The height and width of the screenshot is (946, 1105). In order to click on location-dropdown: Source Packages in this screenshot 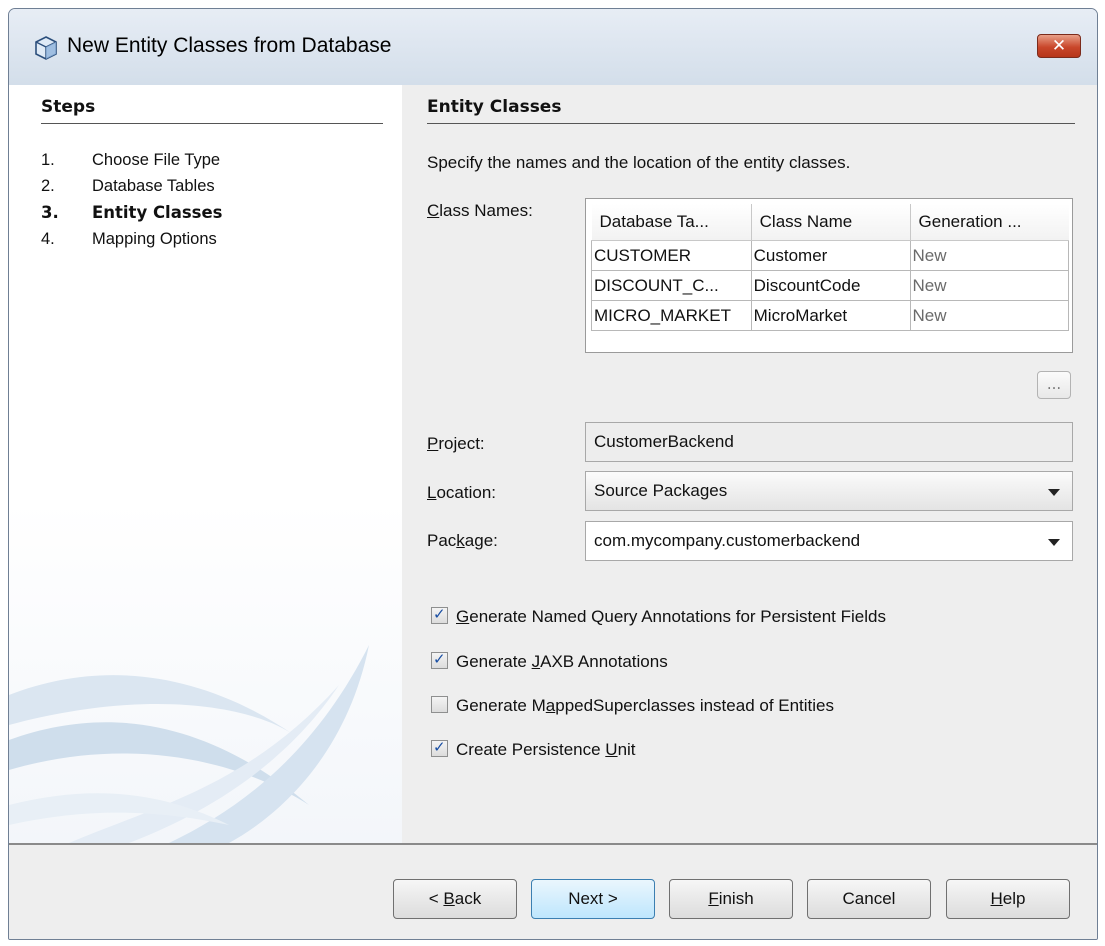, I will do `click(829, 491)`.